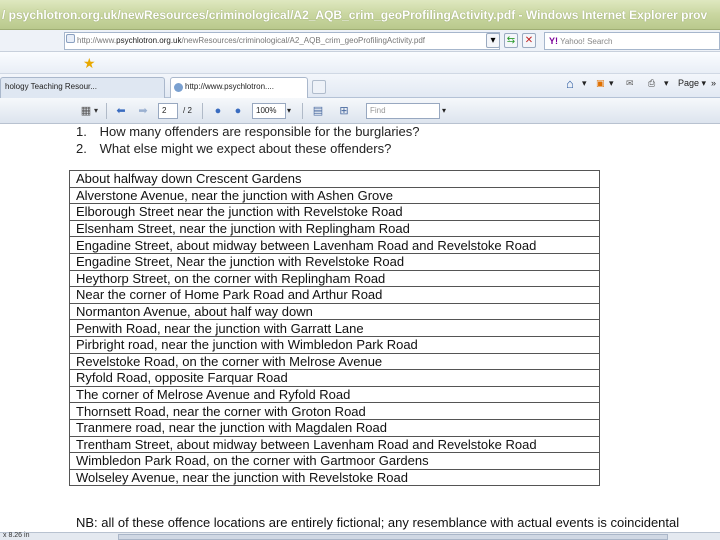 Image resolution: width=720 pixels, height=540 pixels. What do you see at coordinates (584, 83) in the screenshot?
I see `home-dropdown-icon: ▾` at bounding box center [584, 83].